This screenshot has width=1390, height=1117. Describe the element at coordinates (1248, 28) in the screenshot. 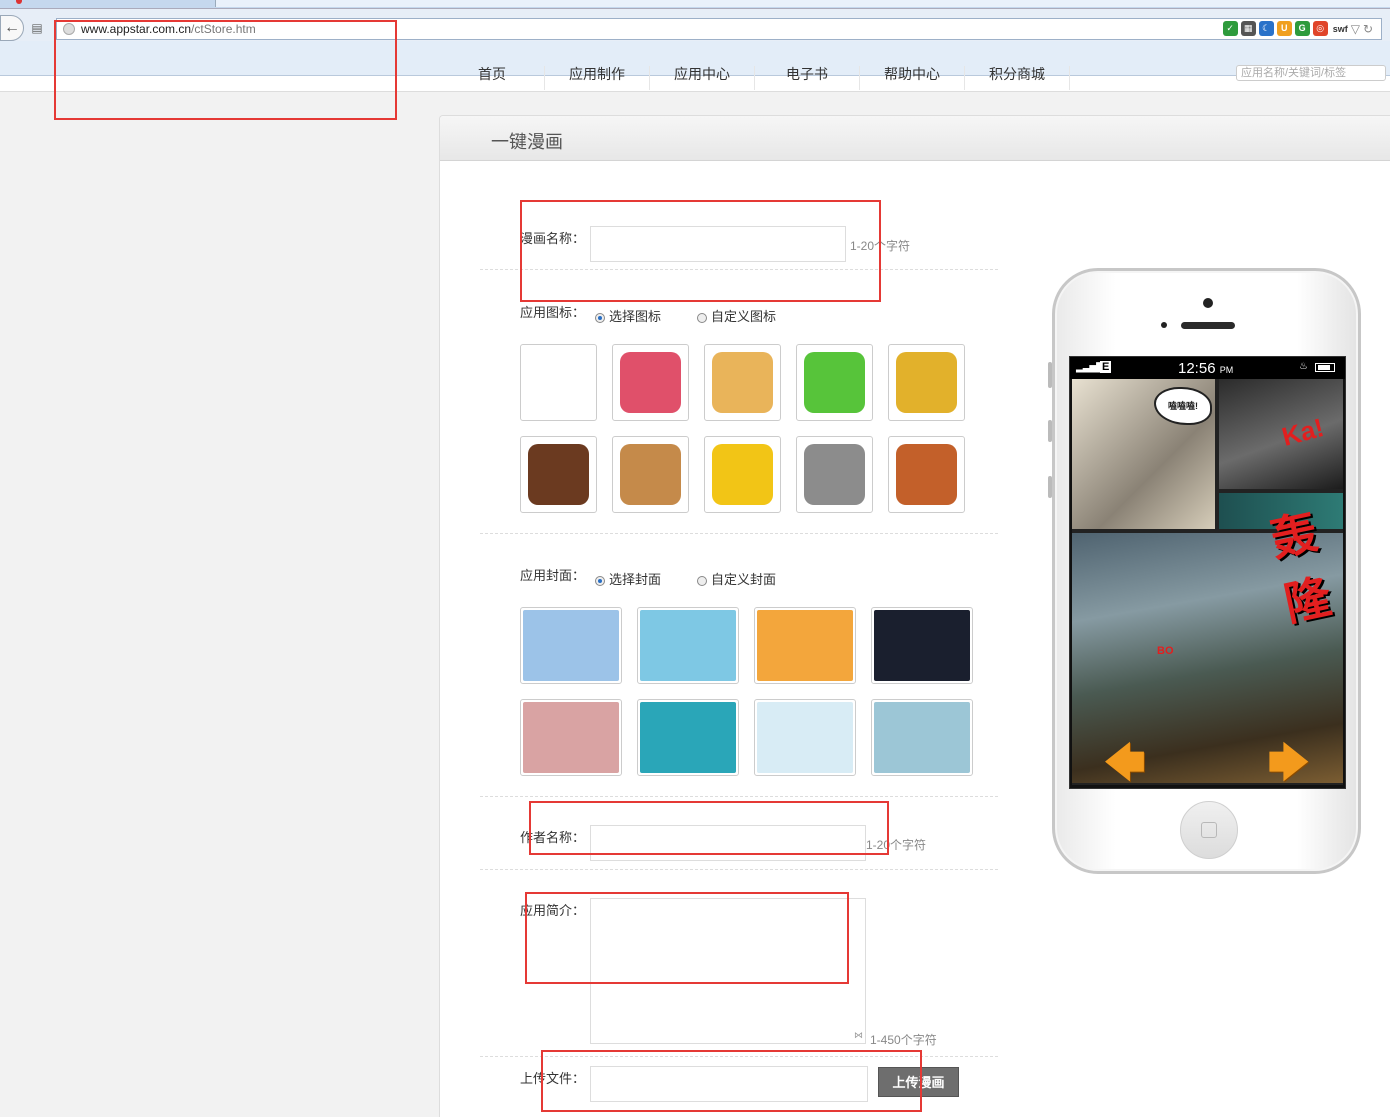

I see `qr-code-icon: ▦` at that location.